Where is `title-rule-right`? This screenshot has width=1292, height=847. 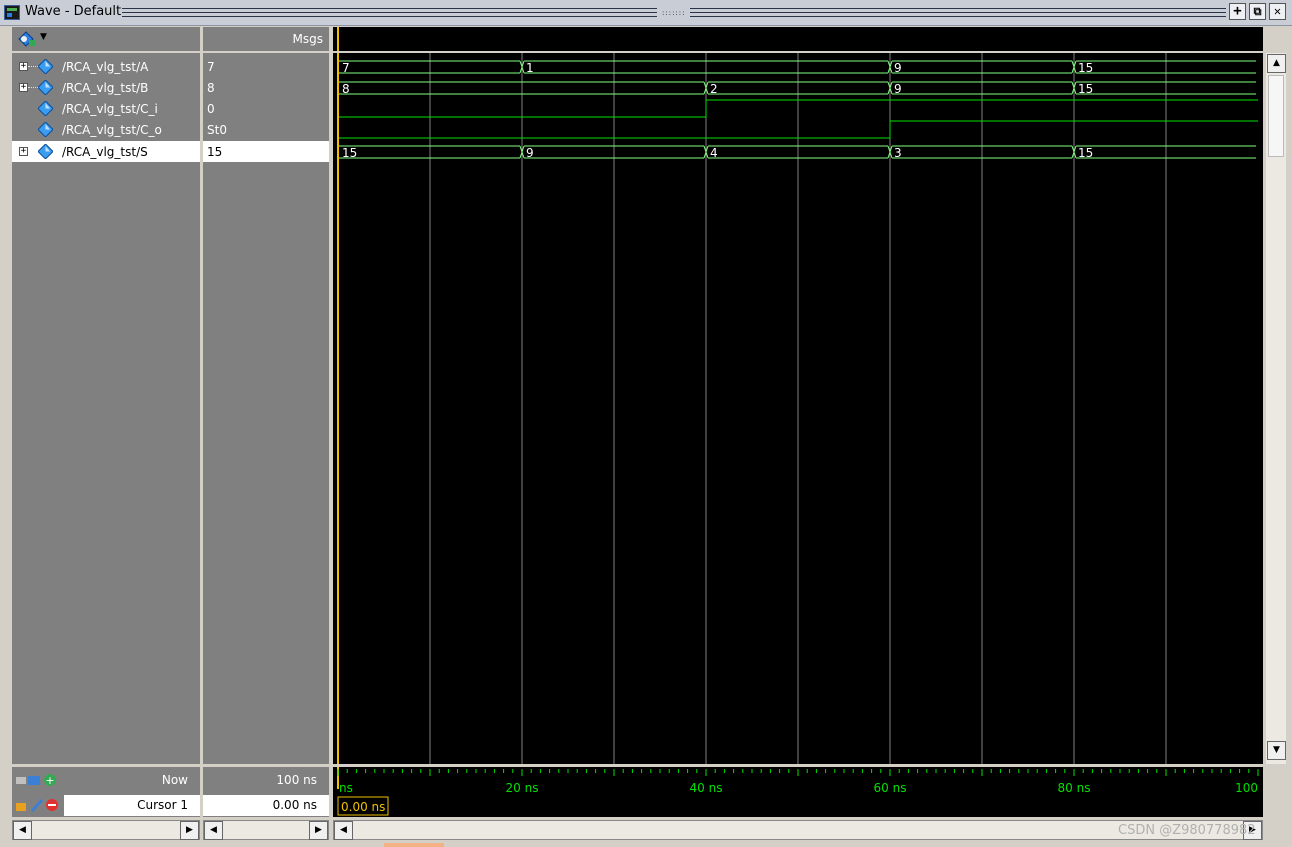
title-rule-right is located at coordinates (958, 12).